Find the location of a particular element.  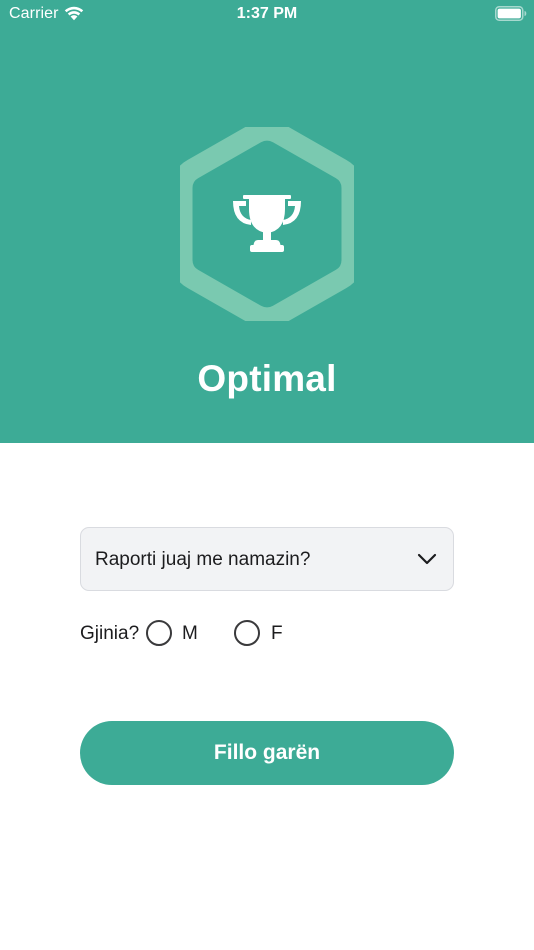

gender-label: Gjinia? is located at coordinates (110, 633).